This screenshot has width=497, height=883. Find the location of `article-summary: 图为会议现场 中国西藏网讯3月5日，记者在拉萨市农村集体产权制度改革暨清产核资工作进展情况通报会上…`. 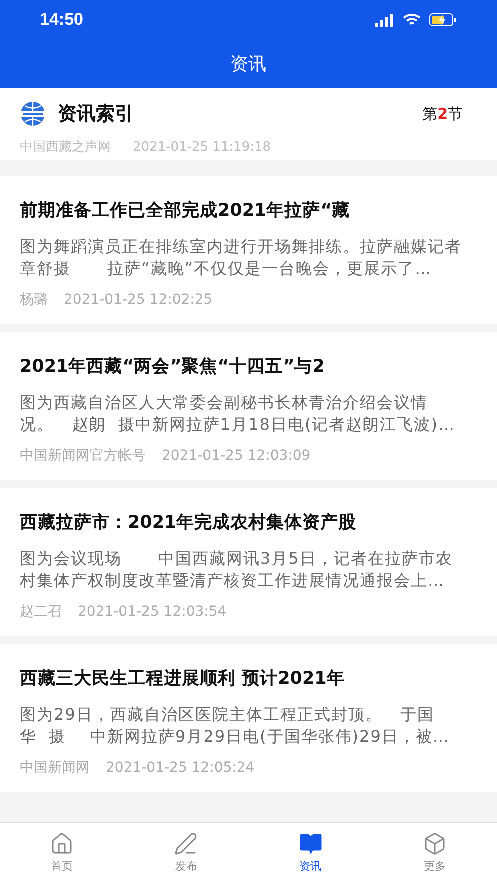

article-summary: 图为会议现场 中国西藏网讯3月5日，记者在拉萨市农村集体产权制度改革暨清产核资工作进展情况通报会上… is located at coordinates (237, 570).